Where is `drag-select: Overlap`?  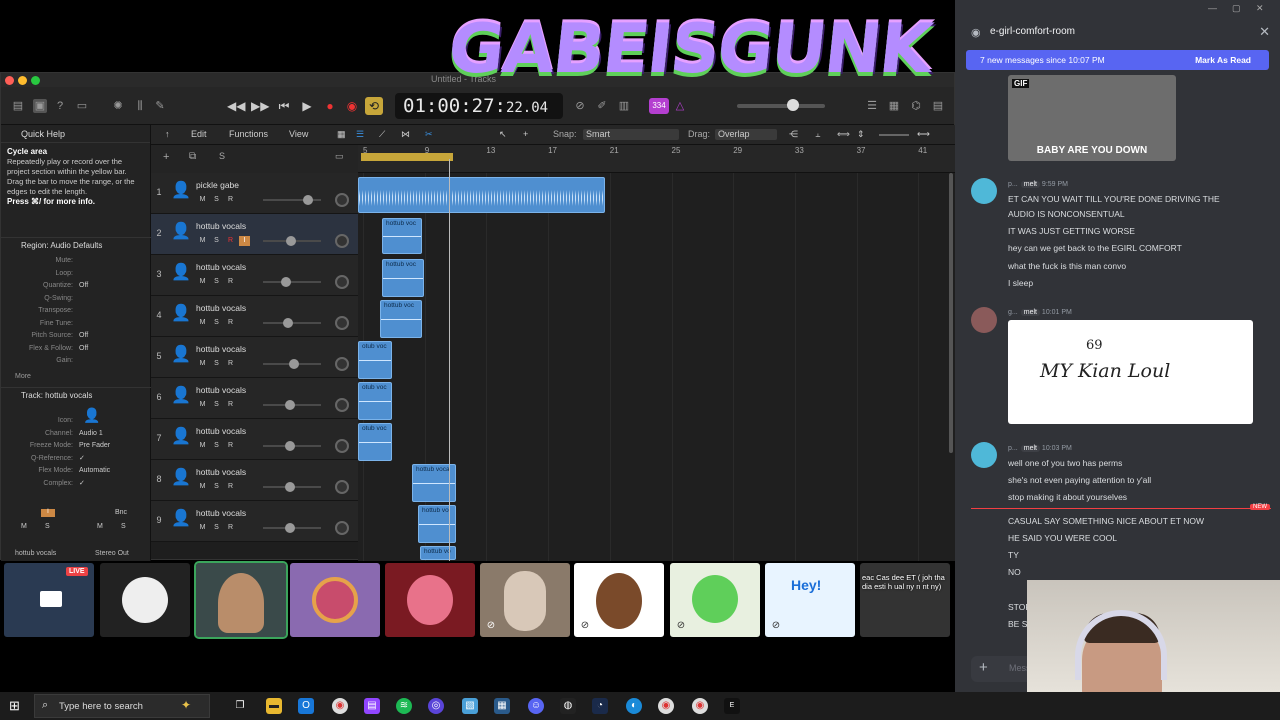 drag-select: Overlap is located at coordinates (746, 134).